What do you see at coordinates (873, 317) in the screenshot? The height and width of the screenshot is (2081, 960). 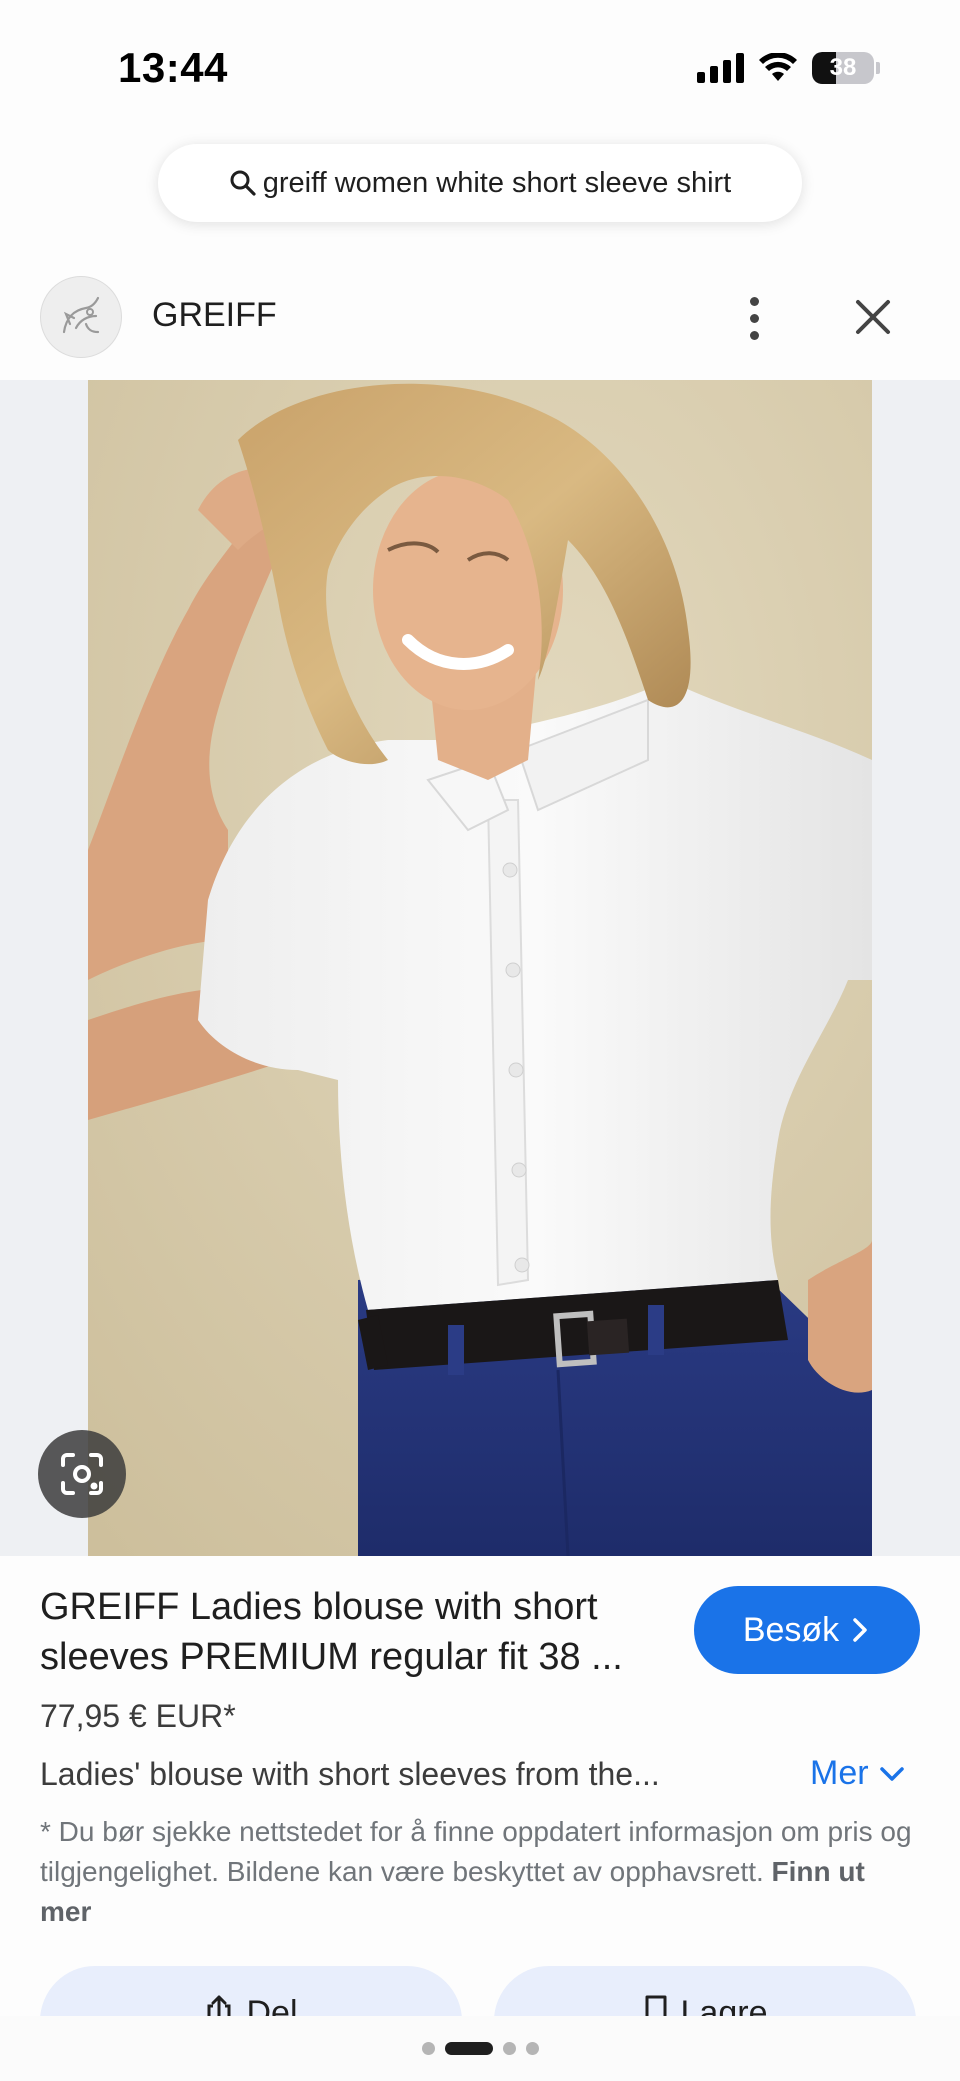 I see `close-icon` at bounding box center [873, 317].